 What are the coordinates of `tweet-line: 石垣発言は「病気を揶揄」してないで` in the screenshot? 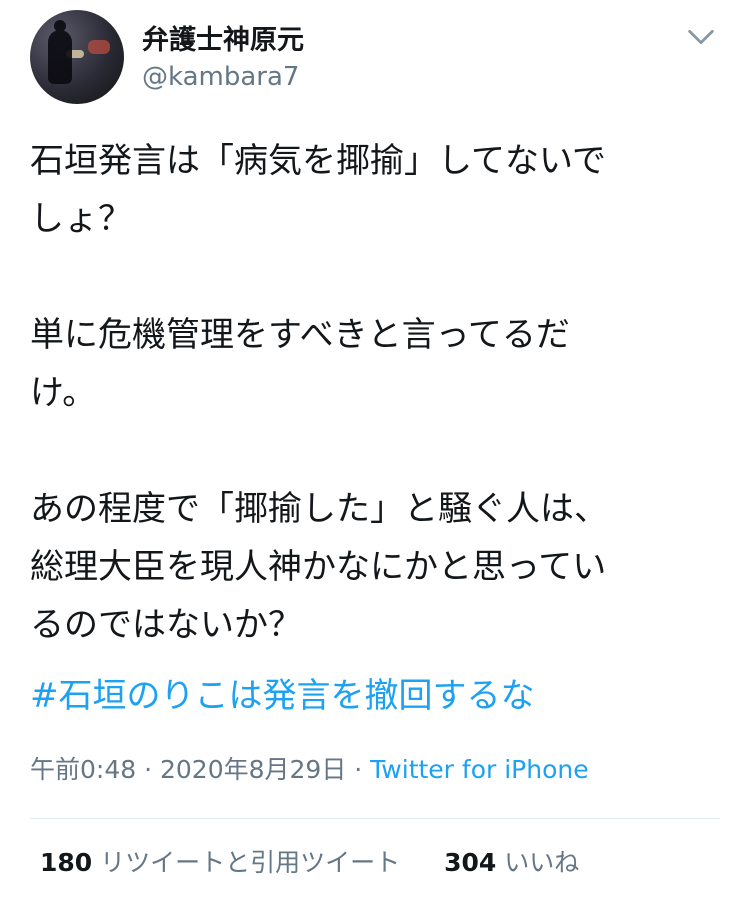 It's located at (318, 161).